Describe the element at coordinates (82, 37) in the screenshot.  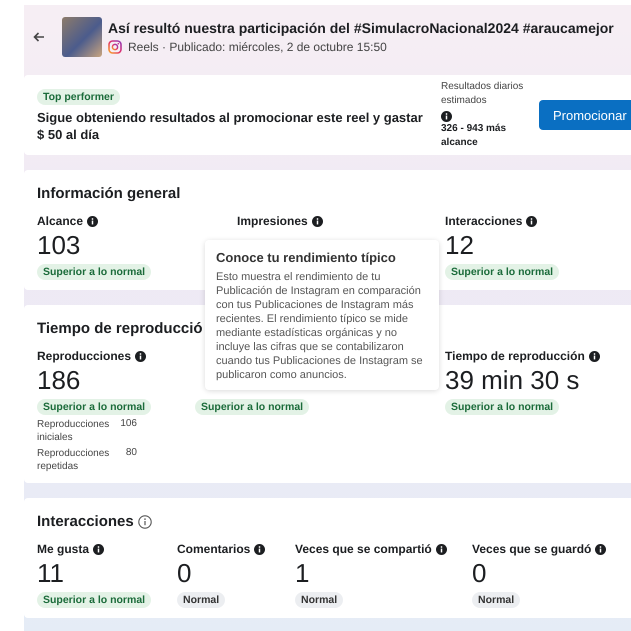
I see `video-thumbnail` at that location.